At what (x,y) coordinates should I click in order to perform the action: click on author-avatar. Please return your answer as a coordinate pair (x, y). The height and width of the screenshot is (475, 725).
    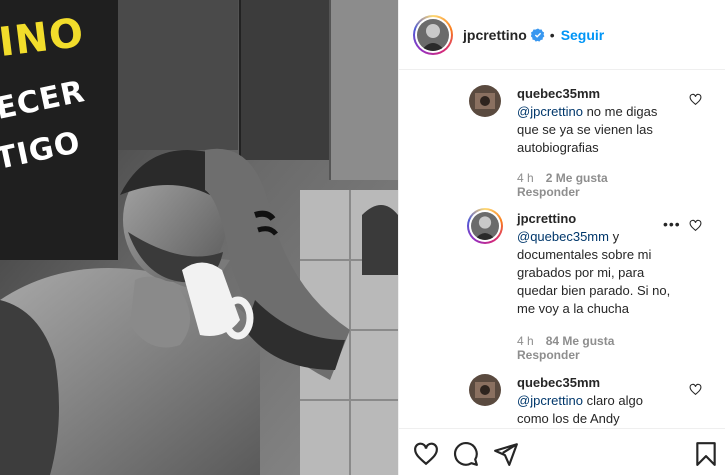
    Looking at the image, I should click on (433, 34).